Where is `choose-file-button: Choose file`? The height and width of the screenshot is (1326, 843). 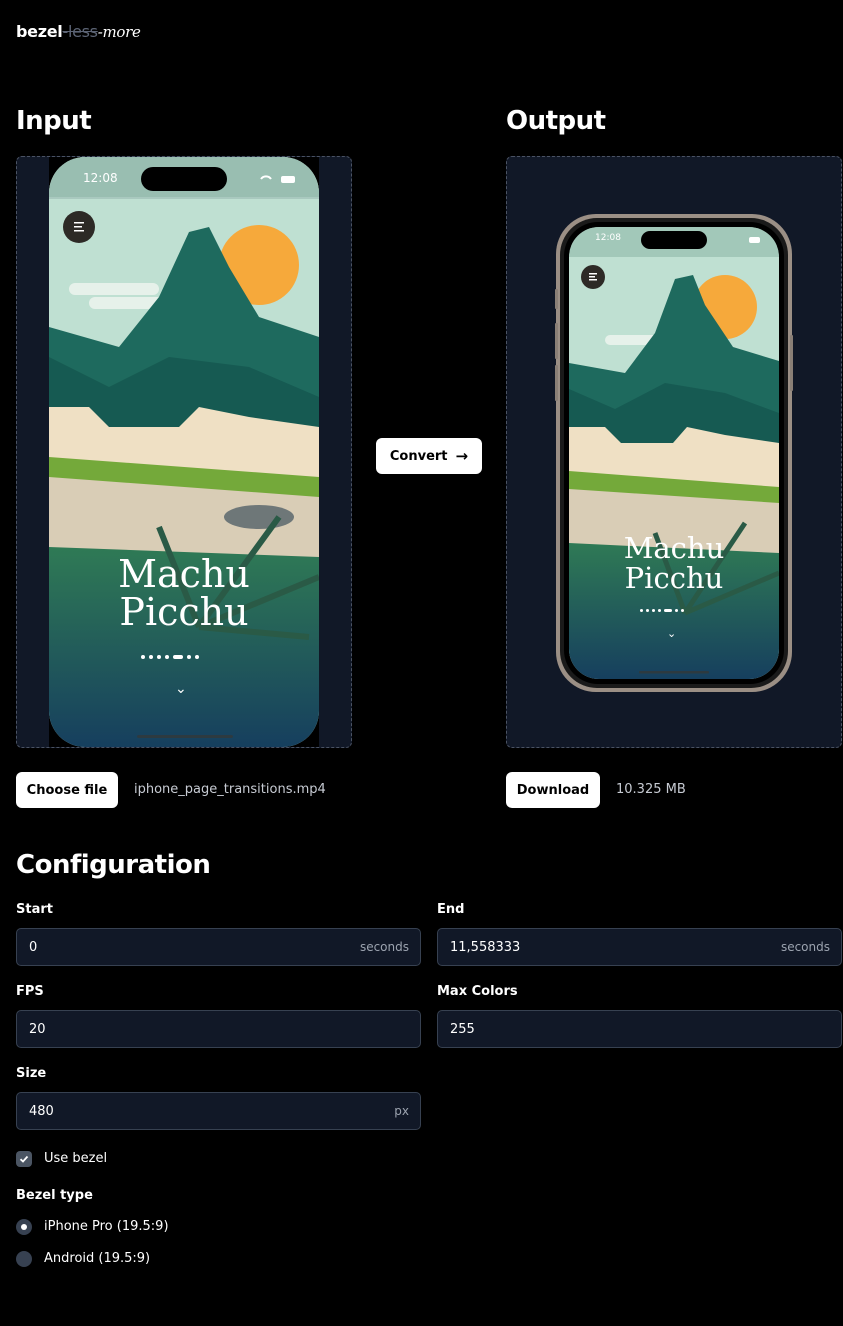
choose-file-button: Choose file is located at coordinates (67, 790).